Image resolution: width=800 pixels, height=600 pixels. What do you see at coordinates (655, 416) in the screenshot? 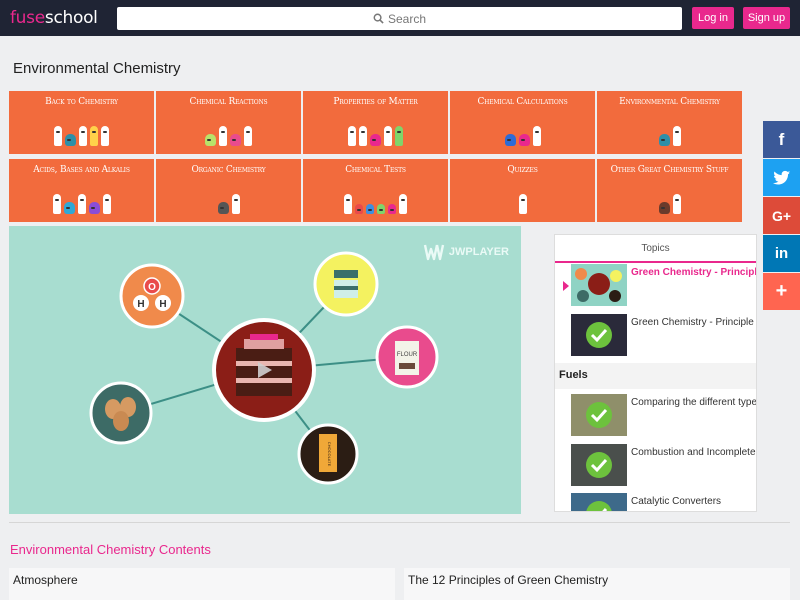
I see `playlist-item: Comparing the different types` at bounding box center [655, 416].